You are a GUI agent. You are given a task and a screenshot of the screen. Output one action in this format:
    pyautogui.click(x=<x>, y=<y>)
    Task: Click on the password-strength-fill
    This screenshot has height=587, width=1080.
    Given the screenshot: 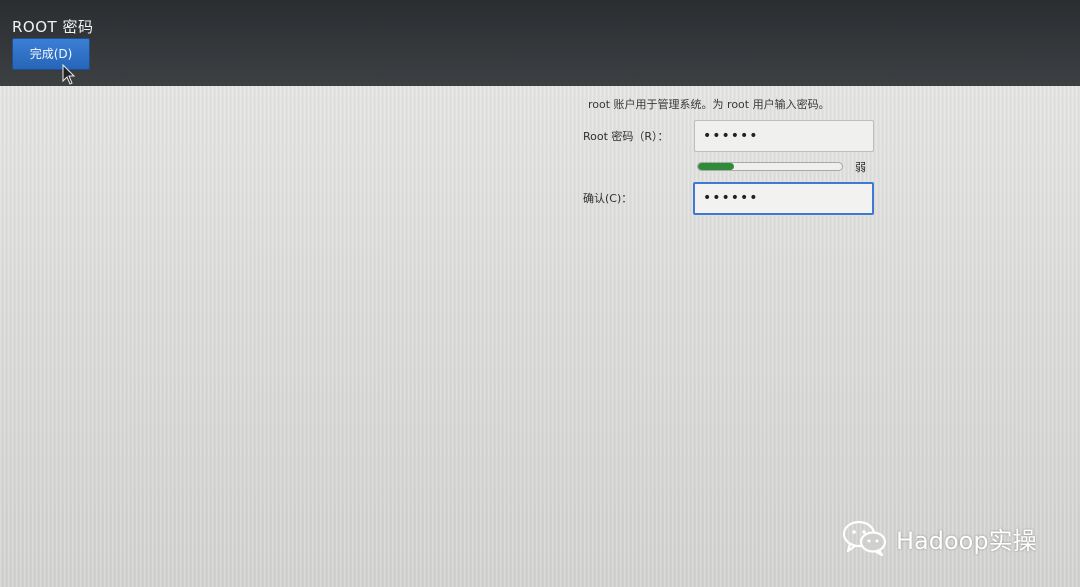 What is the action you would take?
    pyautogui.click(x=716, y=166)
    